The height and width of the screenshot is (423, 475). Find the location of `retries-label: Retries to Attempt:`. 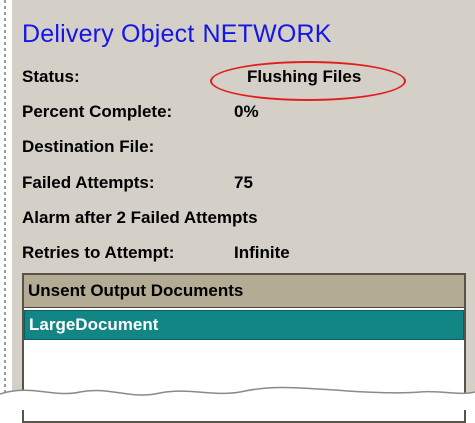

retries-label: Retries to Attempt: is located at coordinates (98, 252).